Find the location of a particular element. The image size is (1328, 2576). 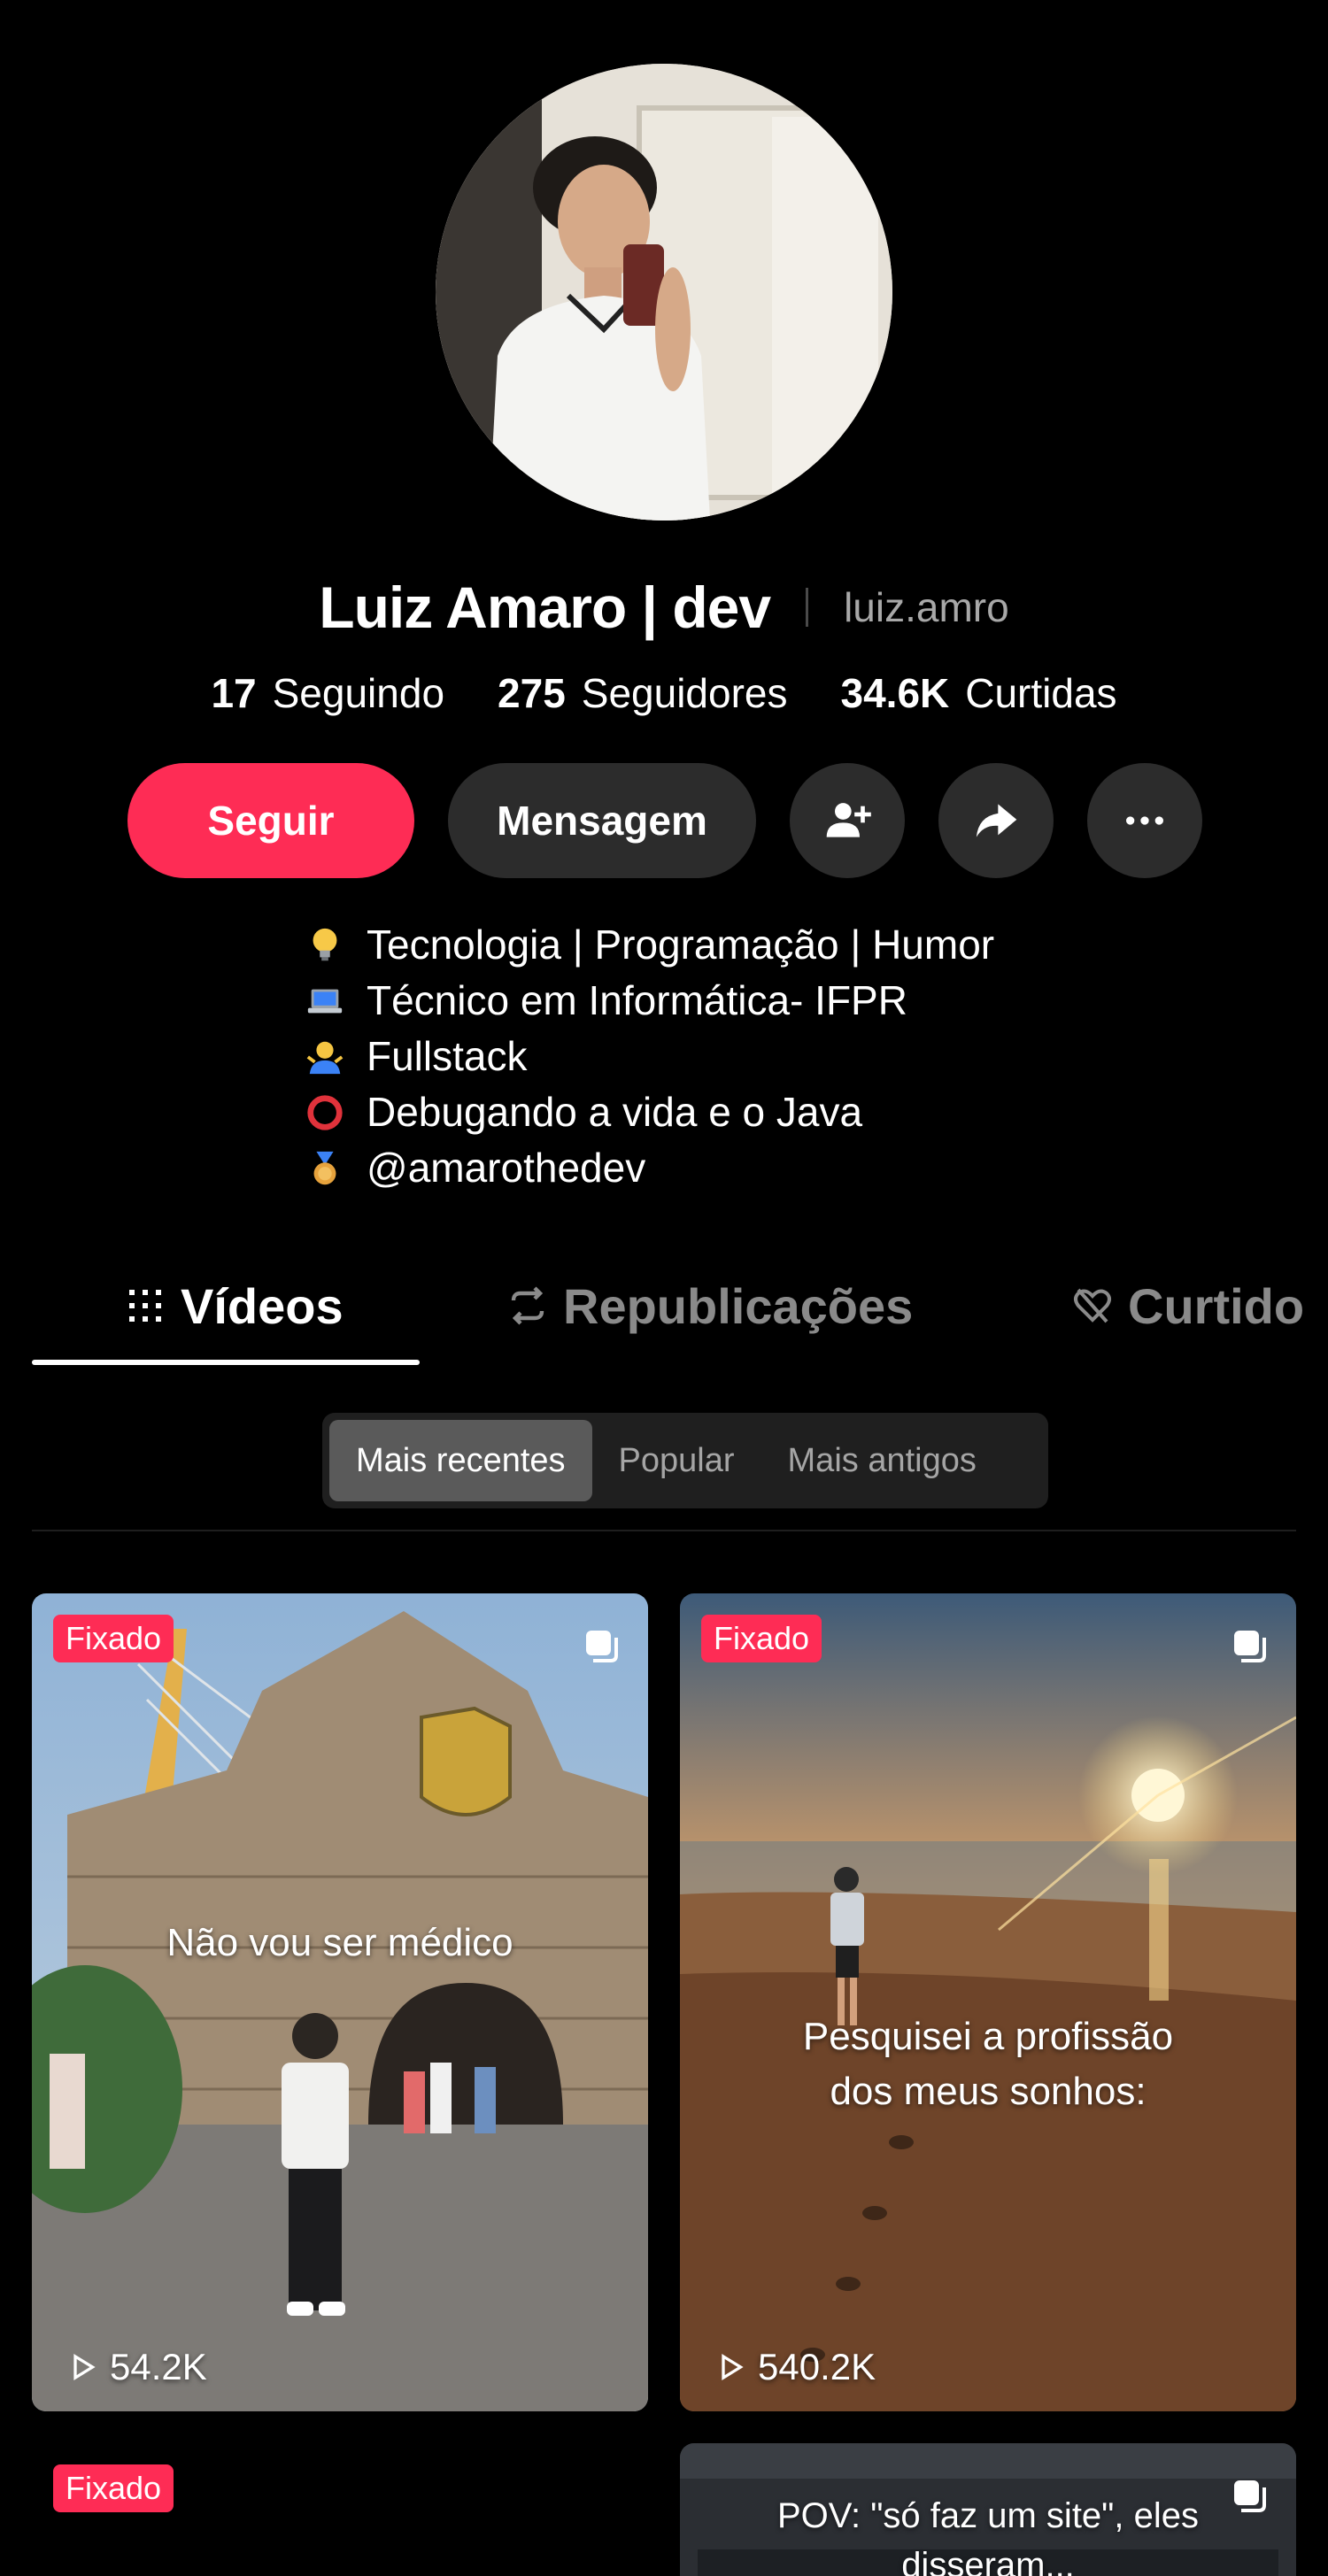

view-count: 54.2K is located at coordinates (137, 2367).